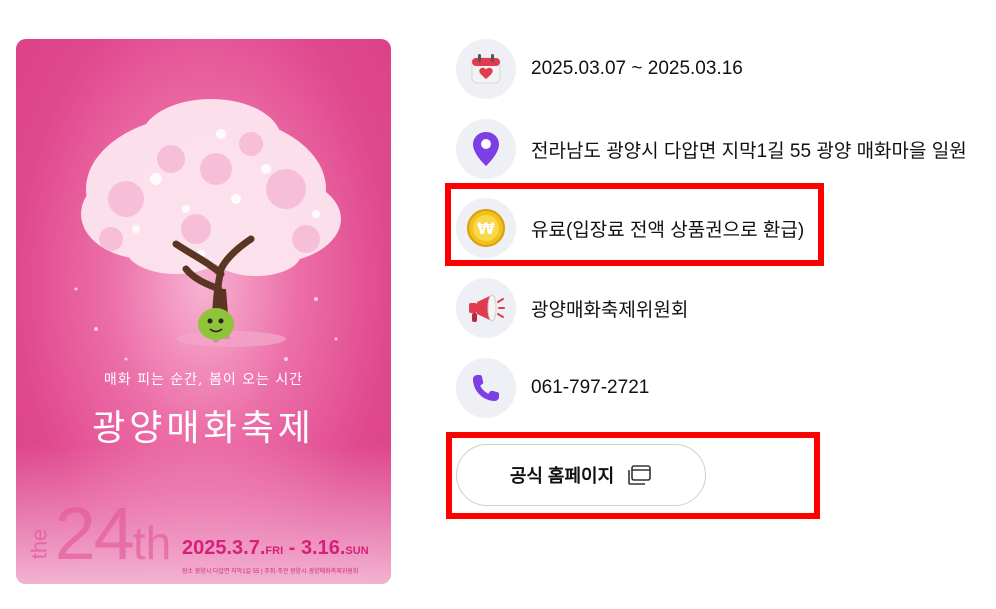 The height and width of the screenshot is (609, 996). I want to click on megaphone-icon, so click(486, 308).